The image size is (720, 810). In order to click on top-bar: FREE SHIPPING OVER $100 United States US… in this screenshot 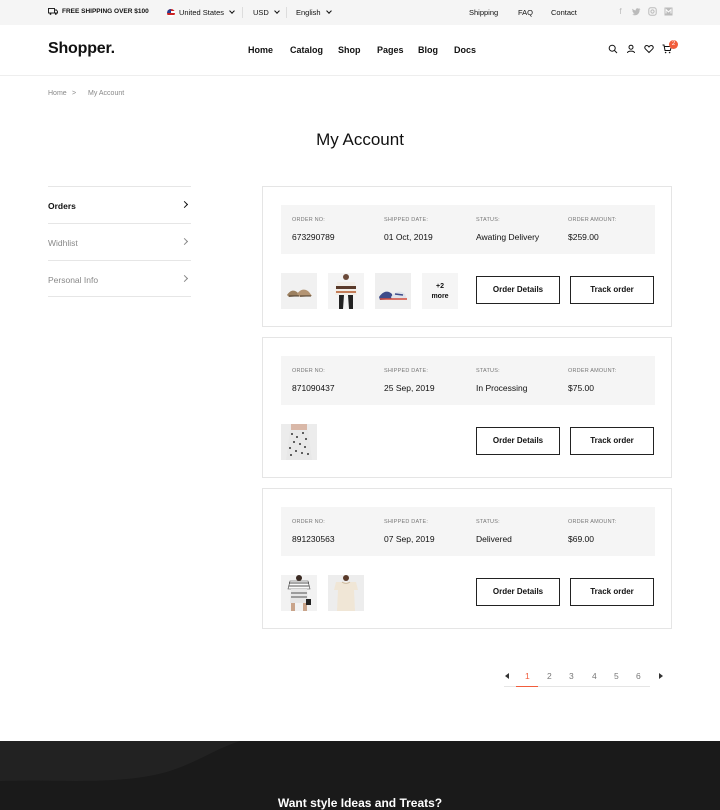, I will do `click(360, 12)`.